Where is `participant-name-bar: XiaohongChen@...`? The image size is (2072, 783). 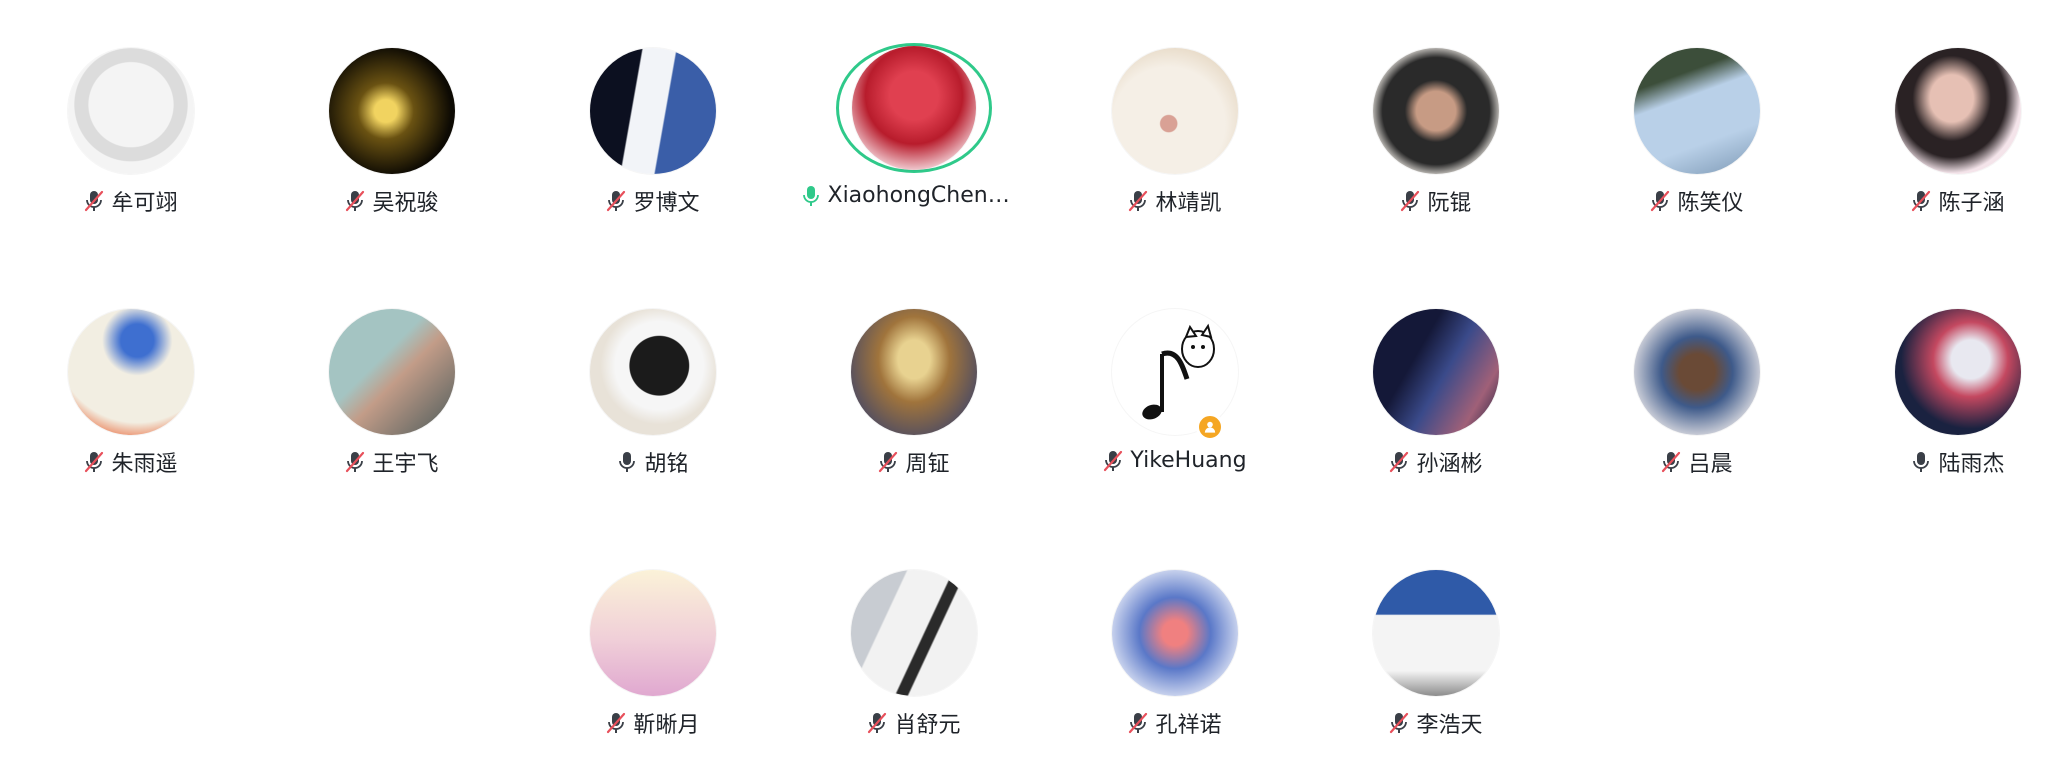
participant-name-bar: XiaohongChen@... is located at coordinates (914, 195).